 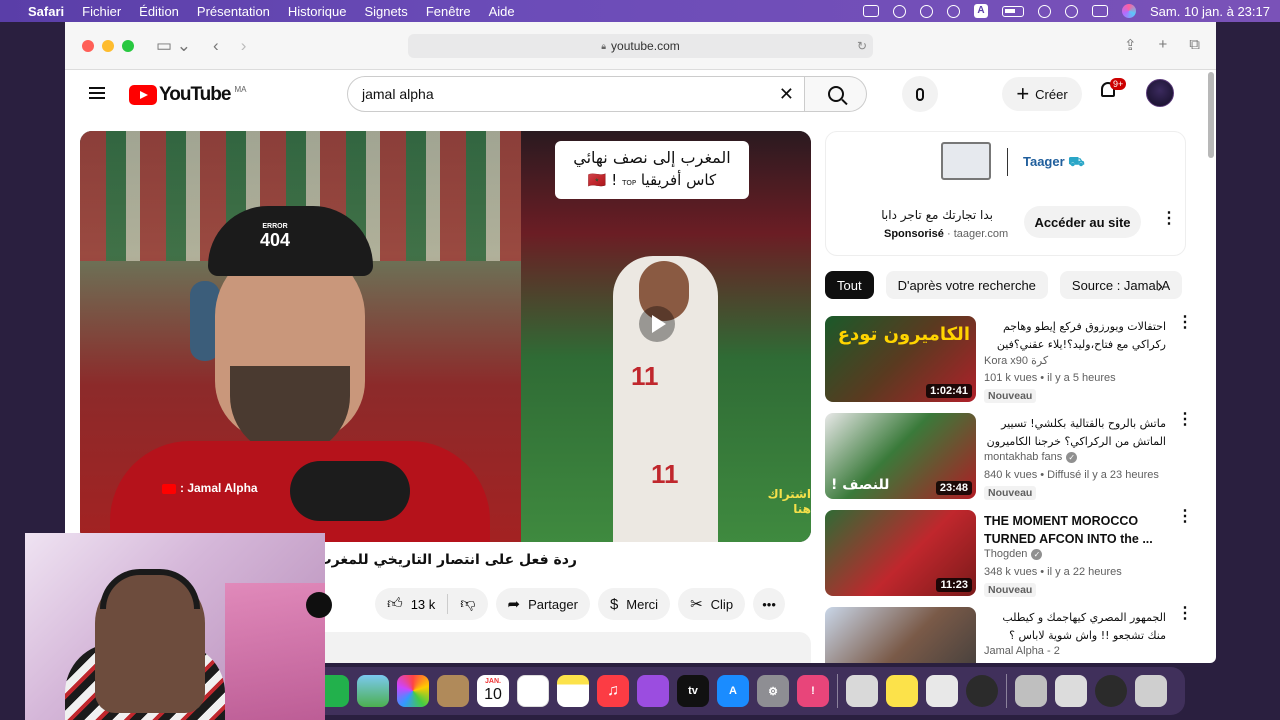 What do you see at coordinates (900, 456) in the screenshot?
I see `video-thumbnail: للنصف ! 23:48` at bounding box center [900, 456].